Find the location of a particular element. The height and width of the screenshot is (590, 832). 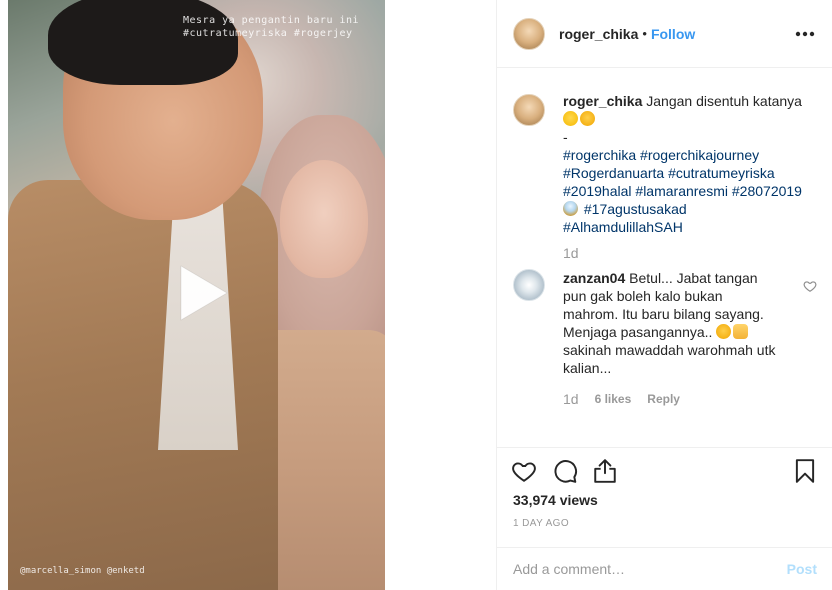

caption-text: Jangan disentuh katanya is located at coordinates (724, 101).